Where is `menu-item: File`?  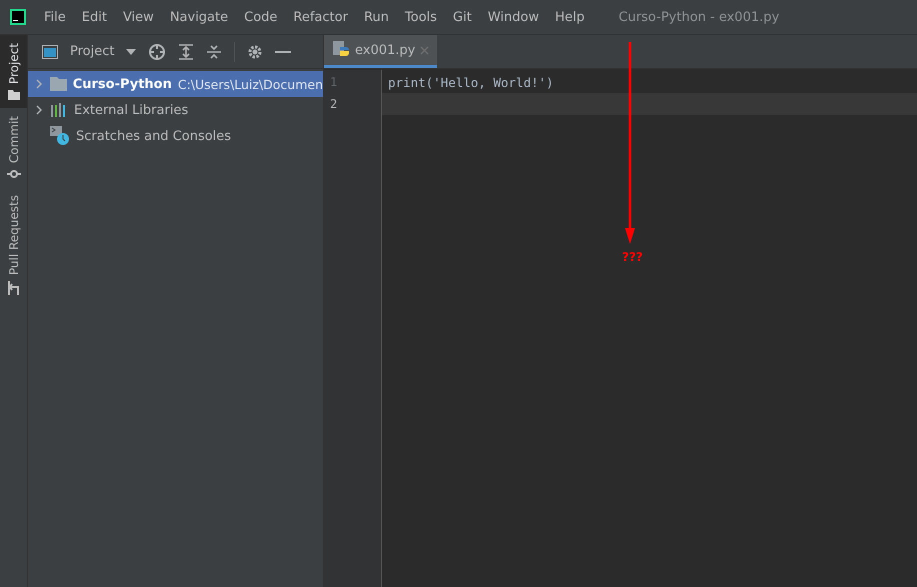 menu-item: File is located at coordinates (55, 17).